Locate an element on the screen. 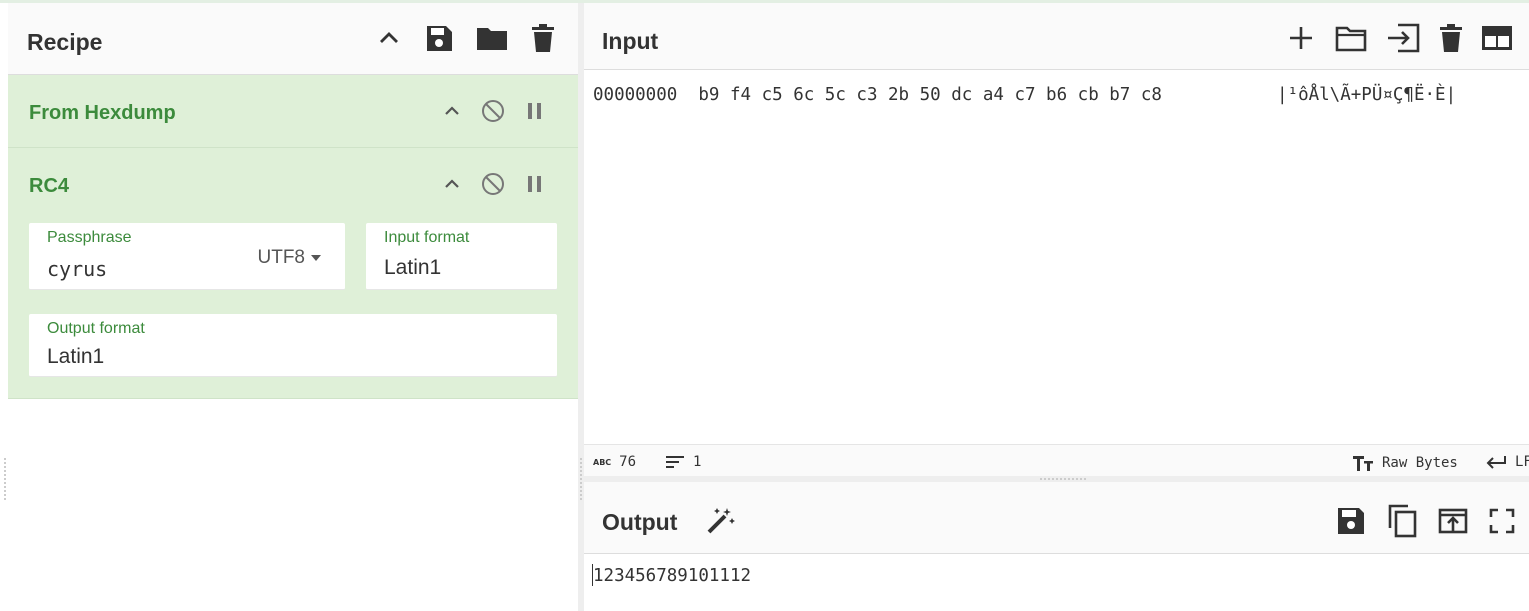 This screenshot has width=1529, height=611. output-header: Output is located at coordinates (1056, 518).